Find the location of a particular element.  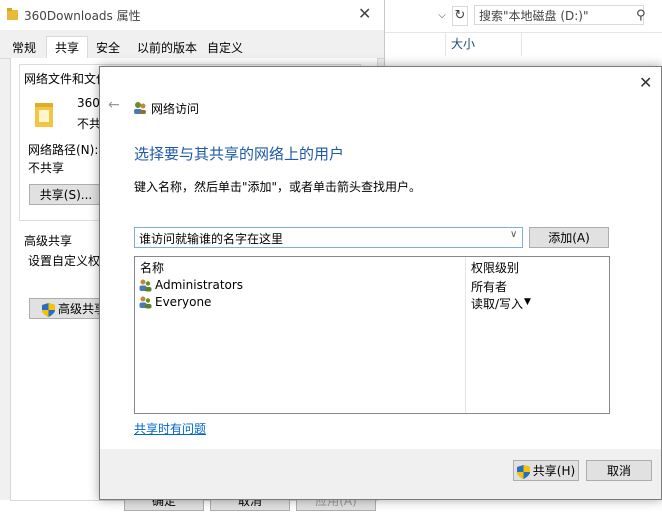

dialog-instruction: 键入名称，然后单击"添加"，或者单击箭头查找用户。 is located at coordinates (278, 187).